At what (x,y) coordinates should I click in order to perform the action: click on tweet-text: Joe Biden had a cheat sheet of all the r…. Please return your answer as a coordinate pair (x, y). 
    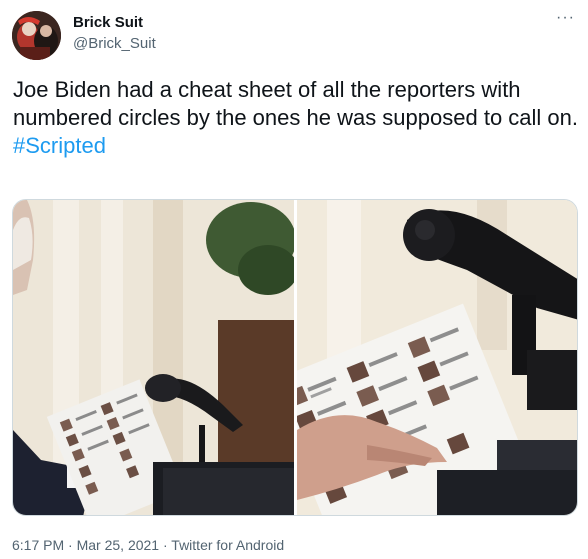
    Looking at the image, I should click on (295, 118).